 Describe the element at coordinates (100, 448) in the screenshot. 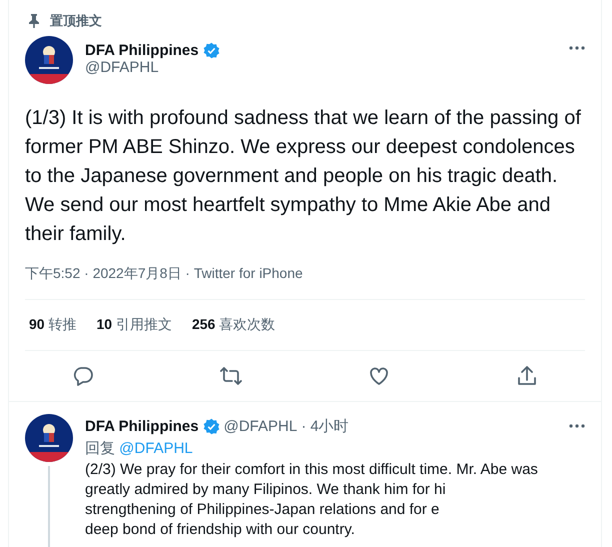

I see `reply-label: 回复` at that location.